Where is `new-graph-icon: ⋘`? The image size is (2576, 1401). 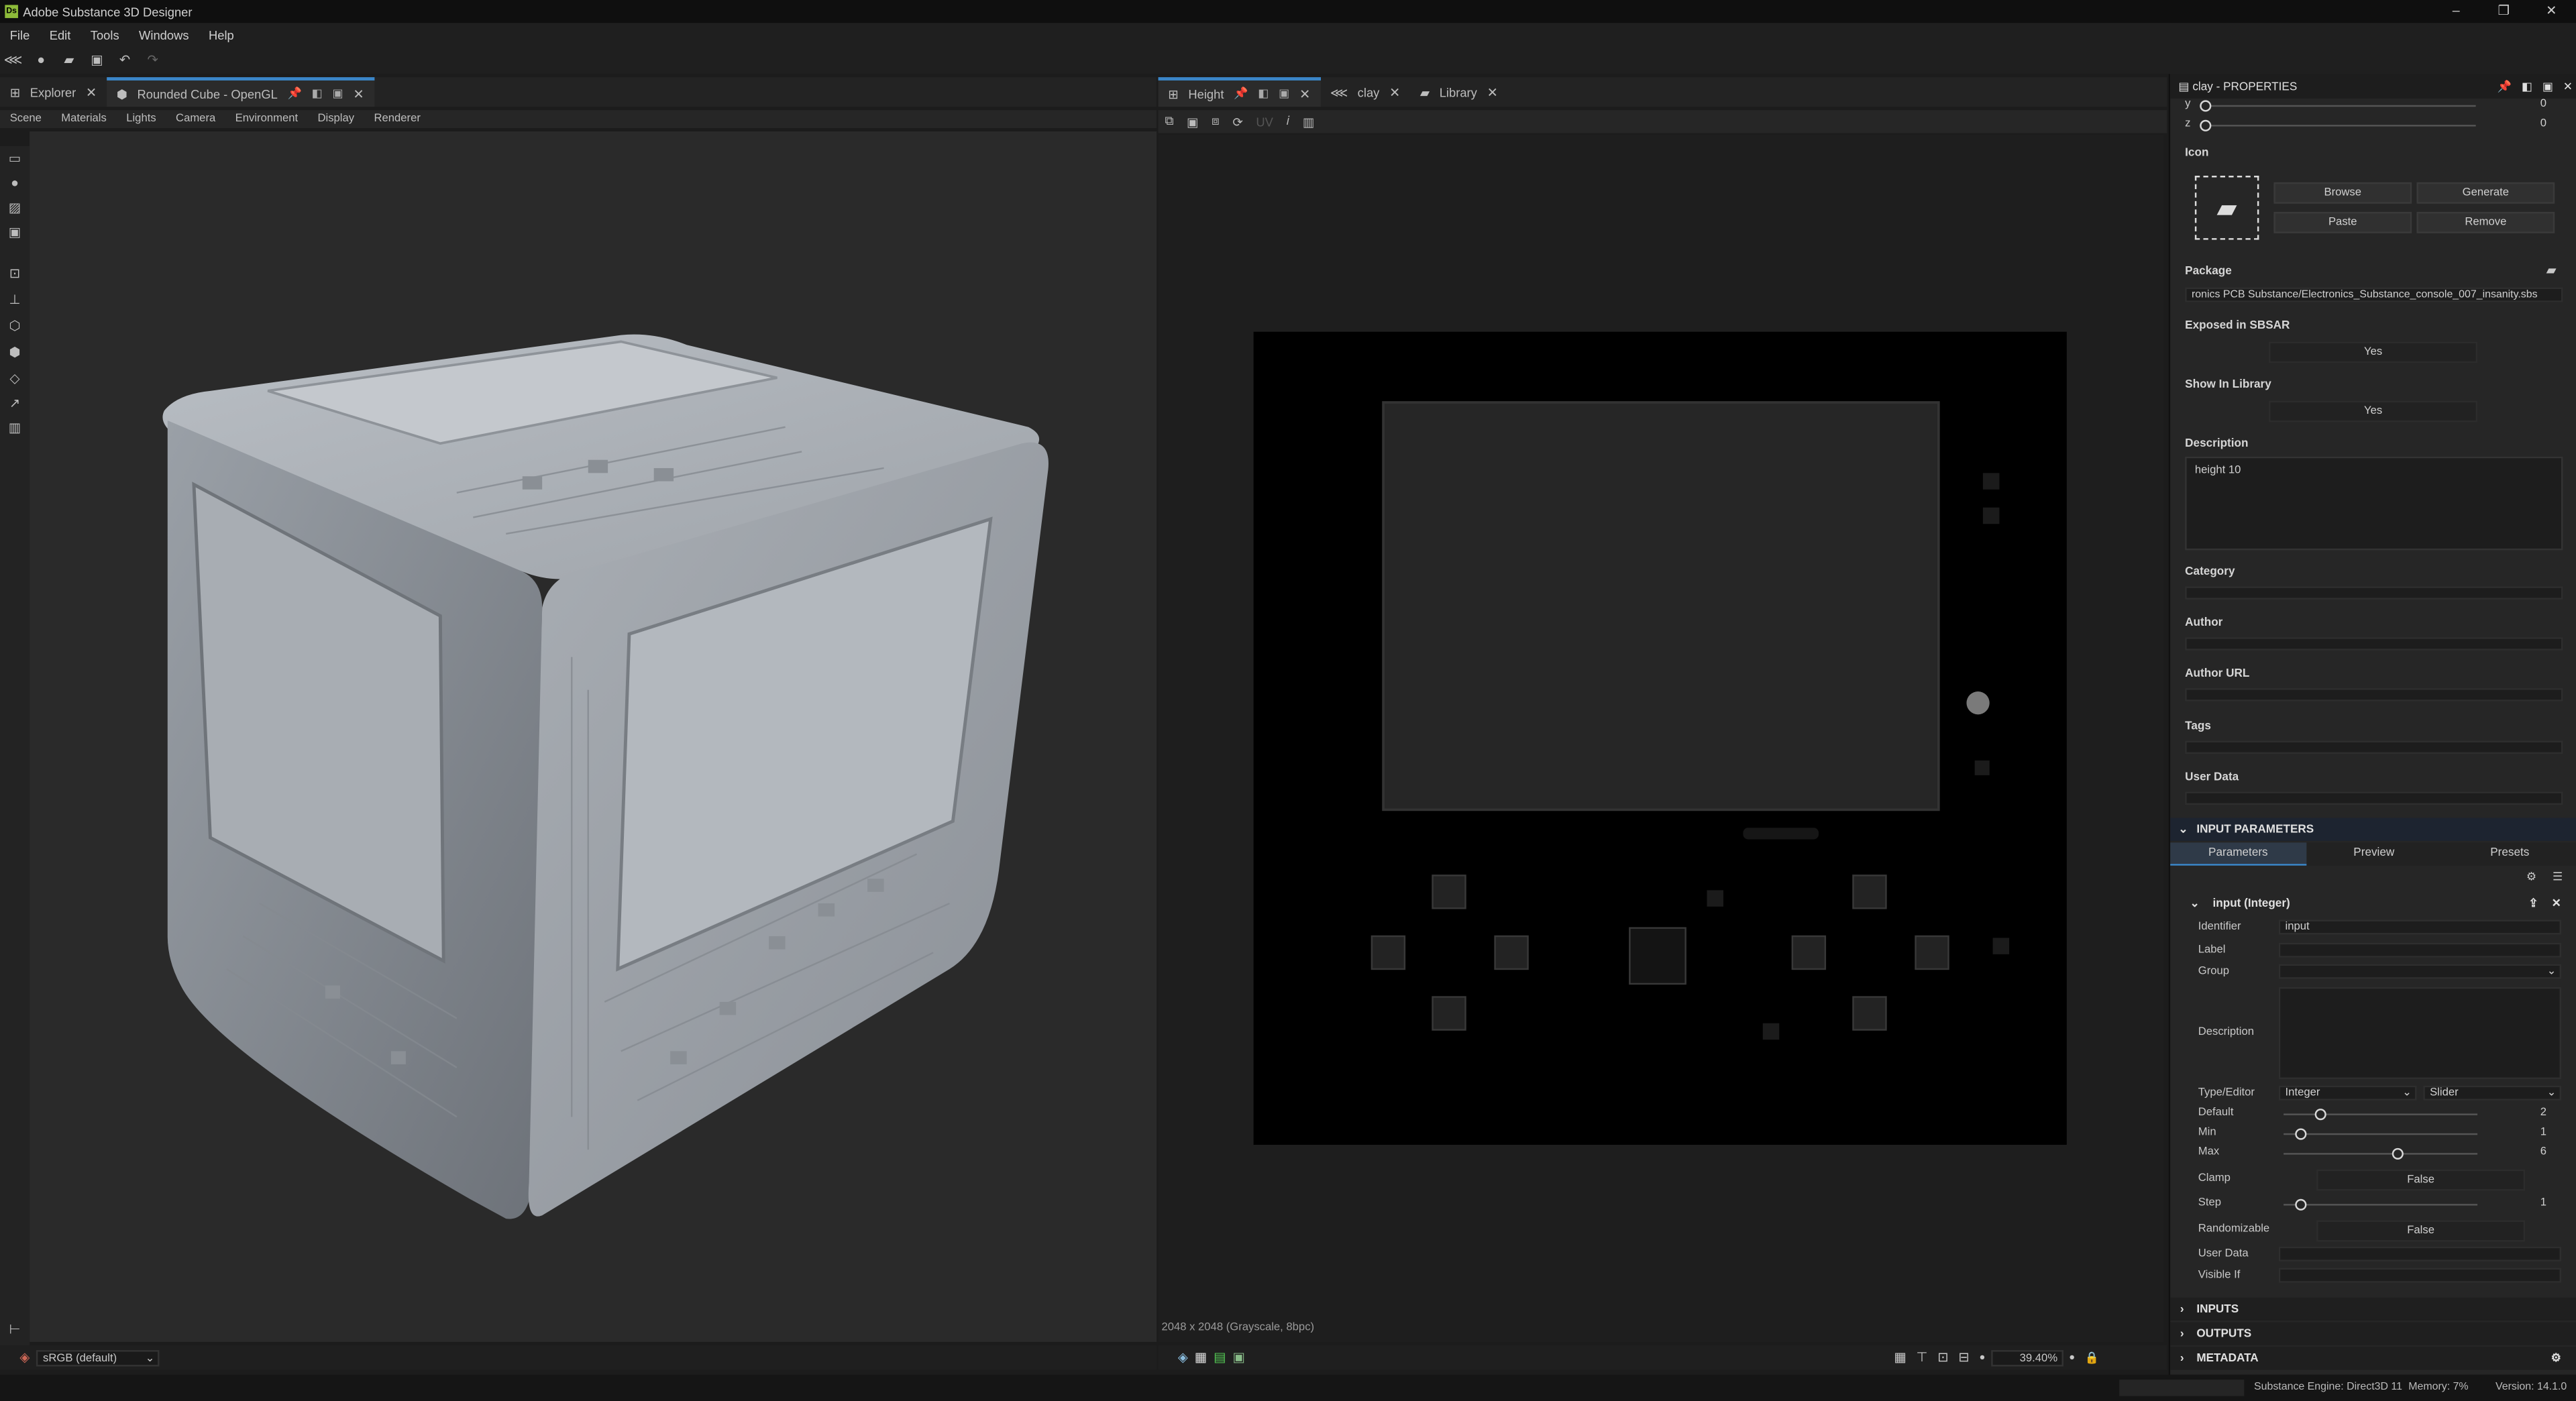
new-graph-icon: ⋘ is located at coordinates (13, 60).